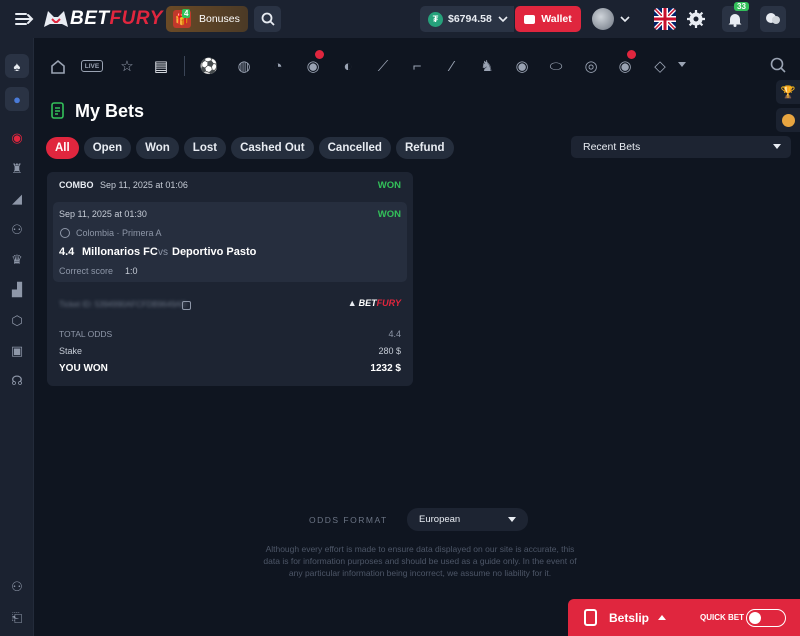 The width and height of the screenshot is (800, 636). What do you see at coordinates (244, 66) in the screenshot?
I see `basketball-icon: ◍` at bounding box center [244, 66].